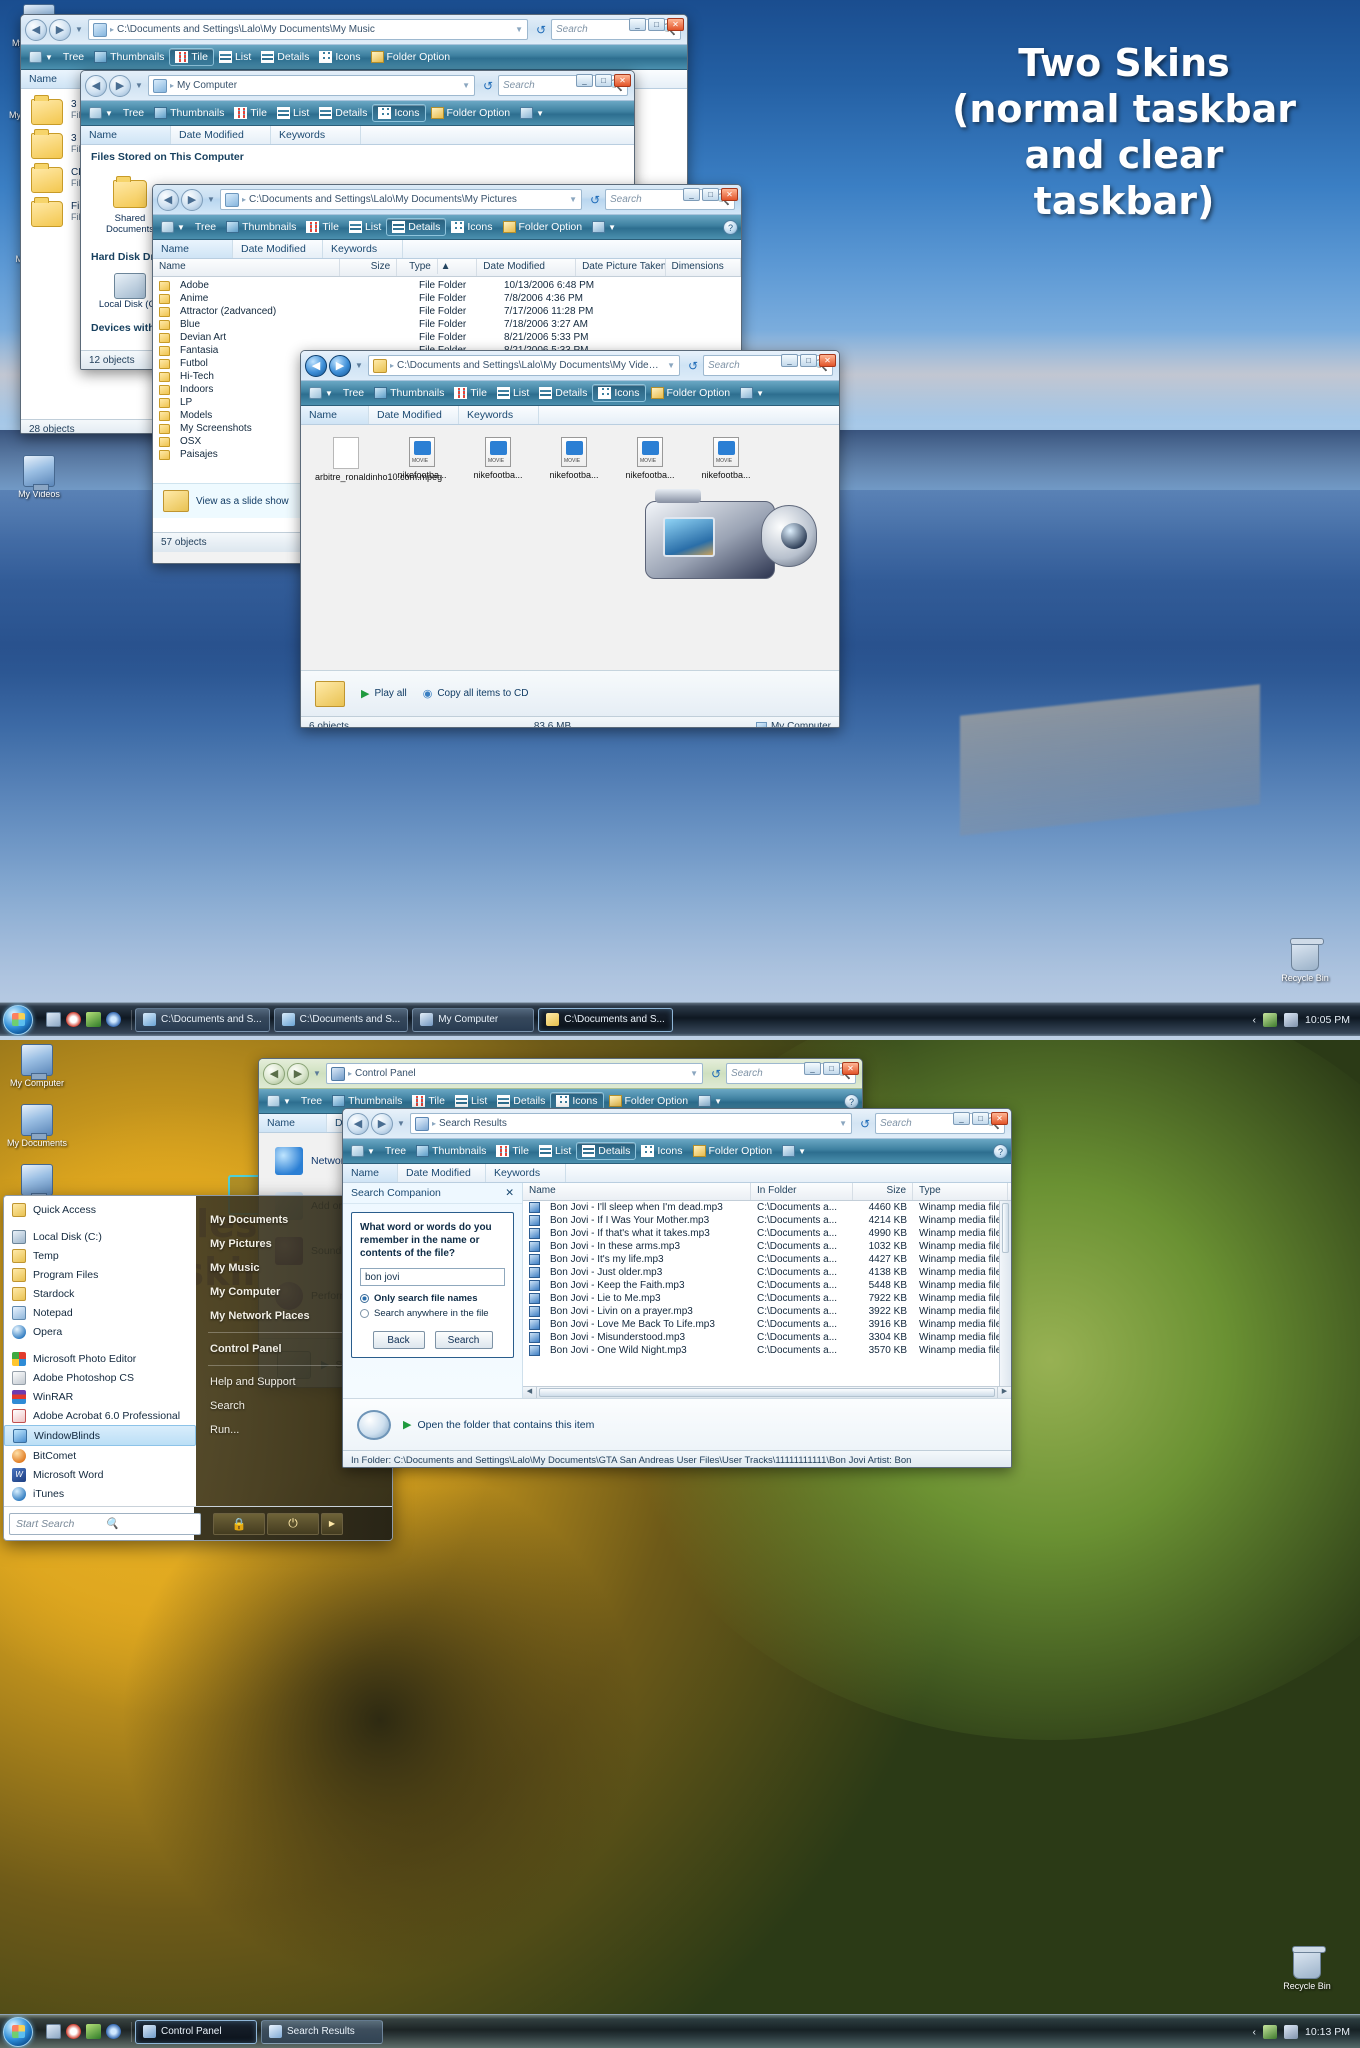 This screenshot has width=1360, height=2048. What do you see at coordinates (960, 1191) in the screenshot?
I see `col-header-type: Type` at bounding box center [960, 1191].